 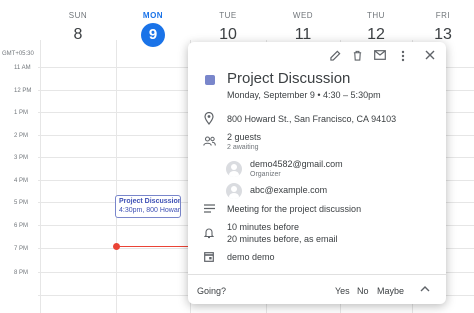 I want to click on location-icon, so click(x=209, y=118).